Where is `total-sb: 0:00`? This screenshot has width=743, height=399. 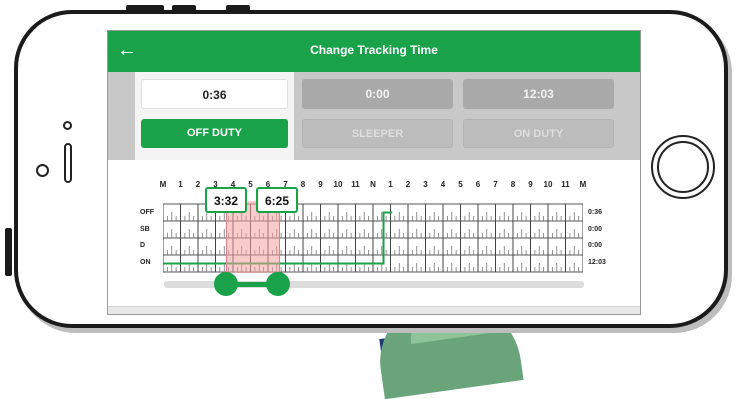 total-sb: 0:00 is located at coordinates (595, 229).